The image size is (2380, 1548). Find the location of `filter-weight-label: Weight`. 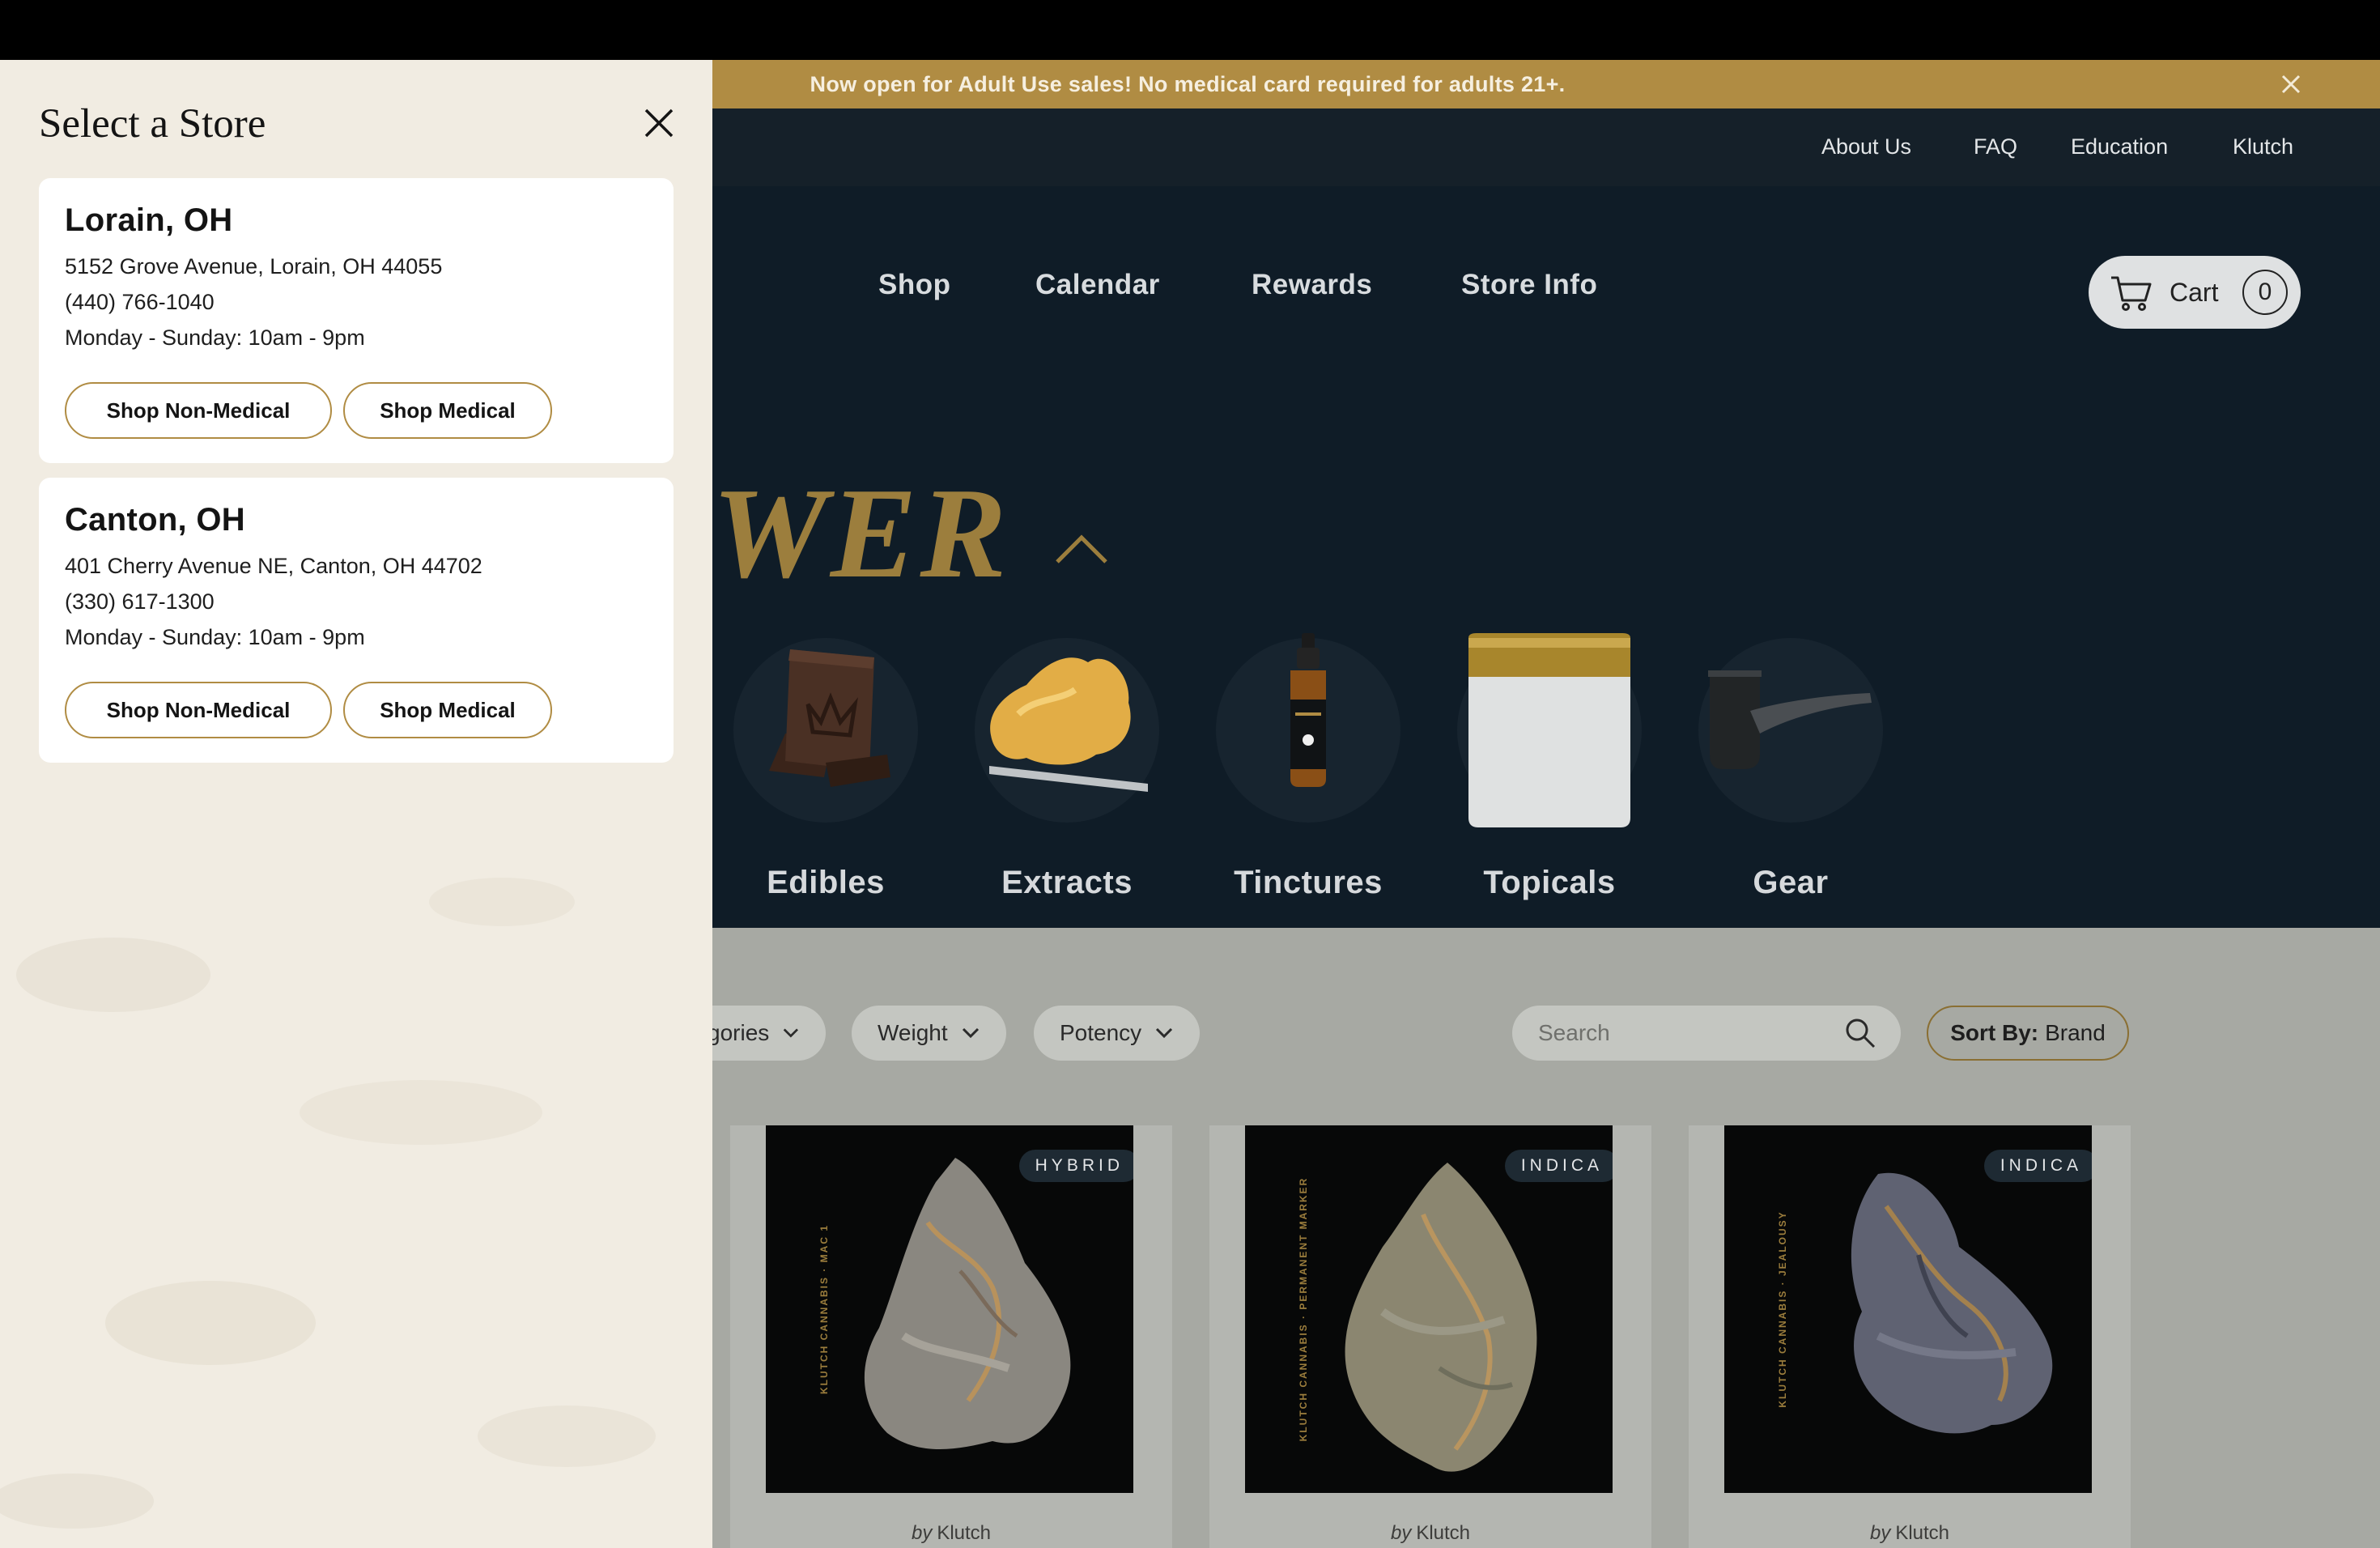

filter-weight-label: Weight is located at coordinates (913, 1033).